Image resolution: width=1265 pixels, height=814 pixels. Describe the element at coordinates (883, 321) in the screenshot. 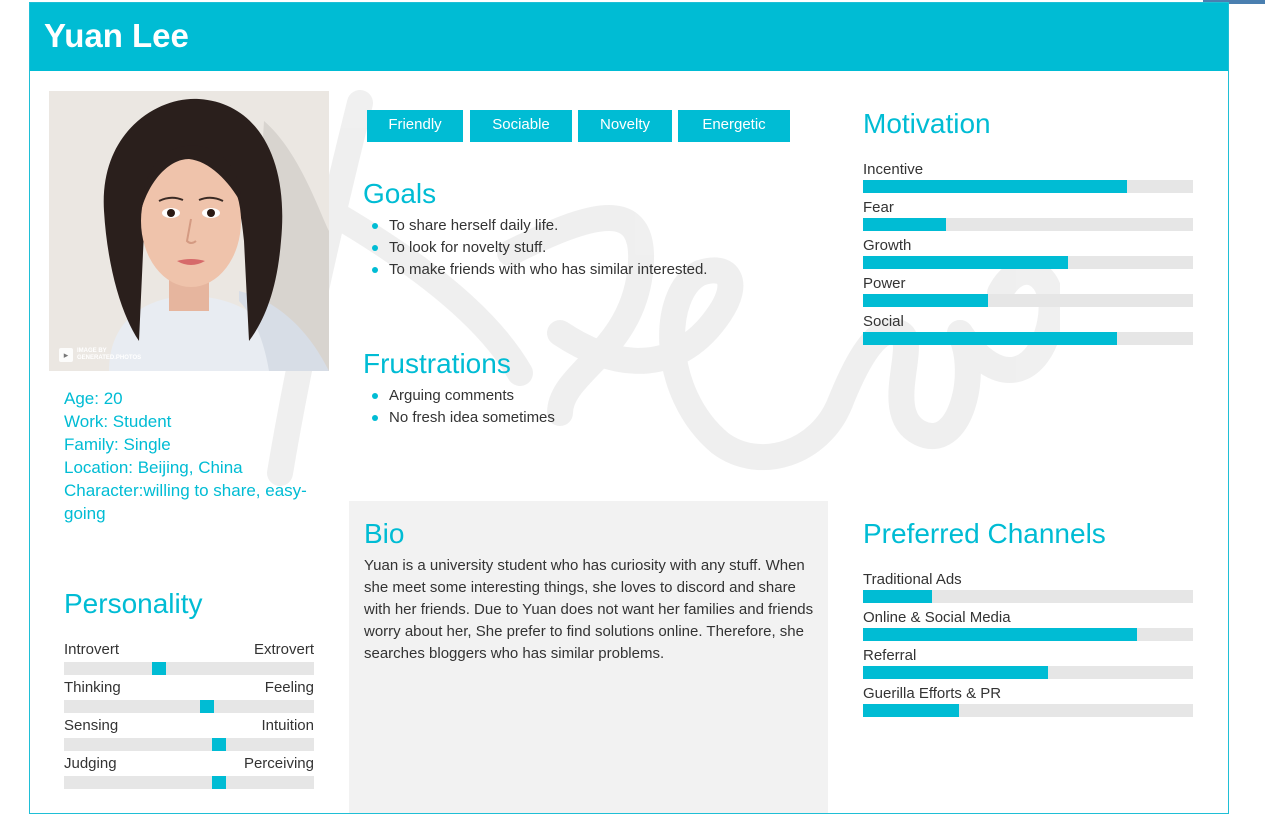

I see `motivation-bar-label: Social` at that location.